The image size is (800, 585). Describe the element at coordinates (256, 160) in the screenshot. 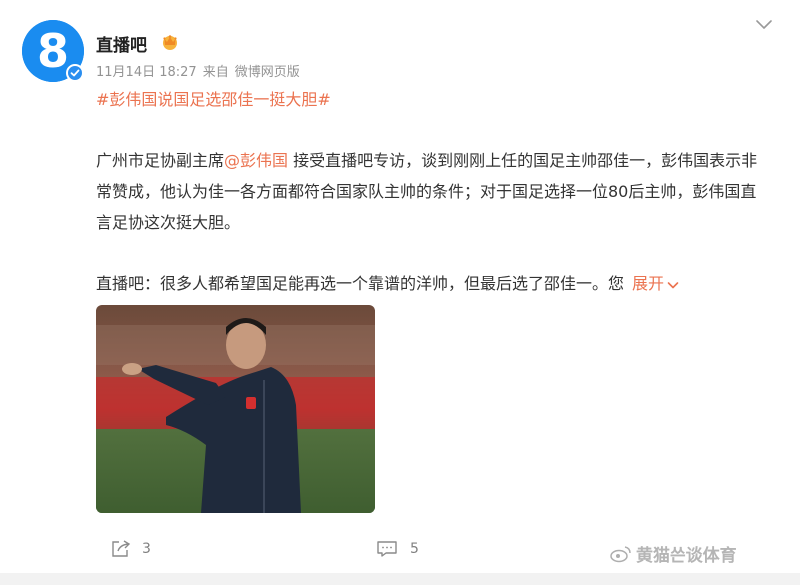

I see `mention-link: @彭伟国` at that location.